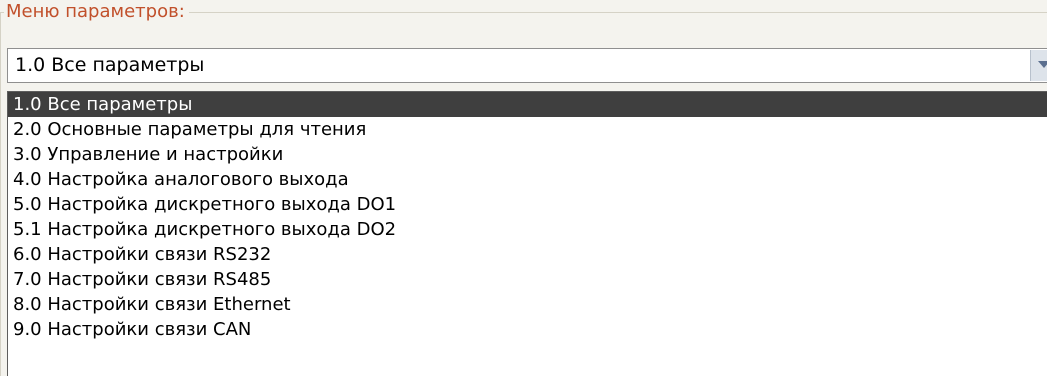 This screenshot has width=1047, height=376. What do you see at coordinates (527, 279) in the screenshot?
I see `dropdown-option: 7.0 Настройки связи RS485` at bounding box center [527, 279].